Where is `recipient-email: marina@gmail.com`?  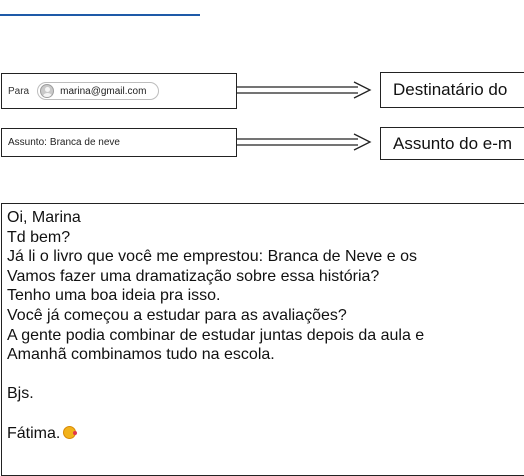
recipient-email: marina@gmail.com is located at coordinates (103, 91).